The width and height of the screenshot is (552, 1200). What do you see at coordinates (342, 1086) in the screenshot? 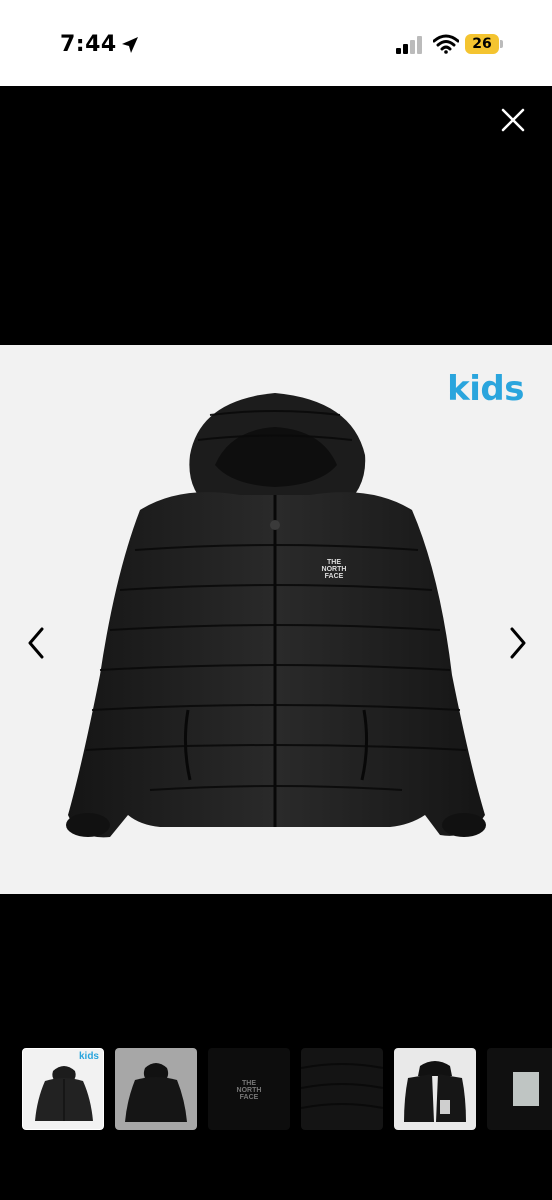
I see `thumbnail-detail-icon` at bounding box center [342, 1086].